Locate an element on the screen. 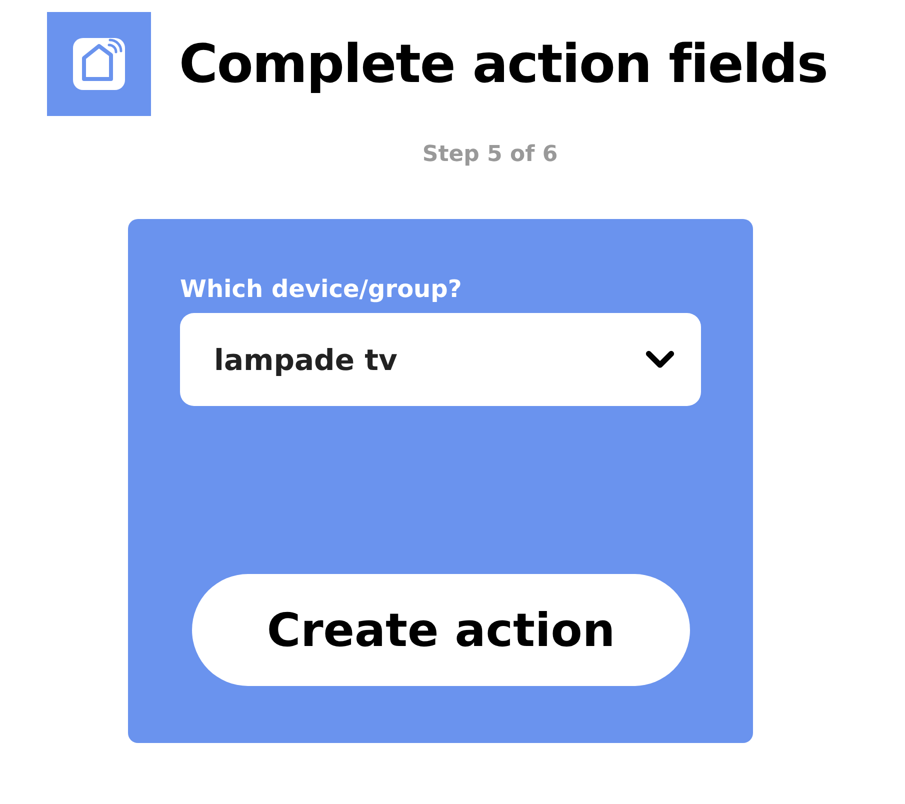 This screenshot has width=905, height=804. page-title: Complete action fields is located at coordinates (503, 64).